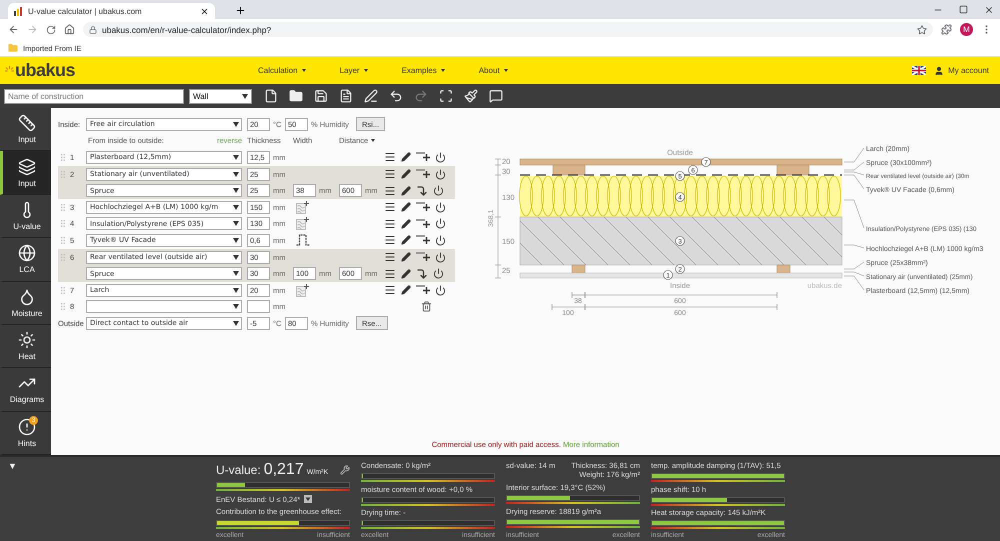 The image size is (1000, 541). What do you see at coordinates (25, 173) in the screenshot?
I see `sidebar-tab: Input` at bounding box center [25, 173].